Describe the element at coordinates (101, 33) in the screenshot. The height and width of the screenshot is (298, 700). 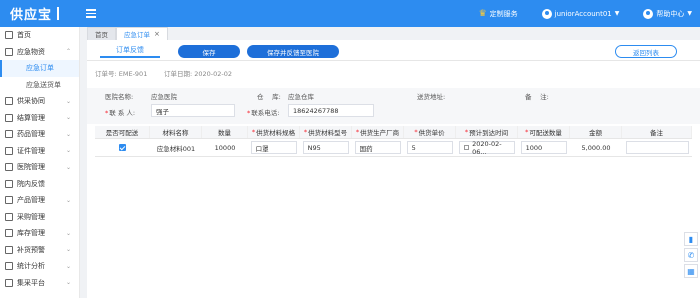
I see `tab-home: 首页` at that location.